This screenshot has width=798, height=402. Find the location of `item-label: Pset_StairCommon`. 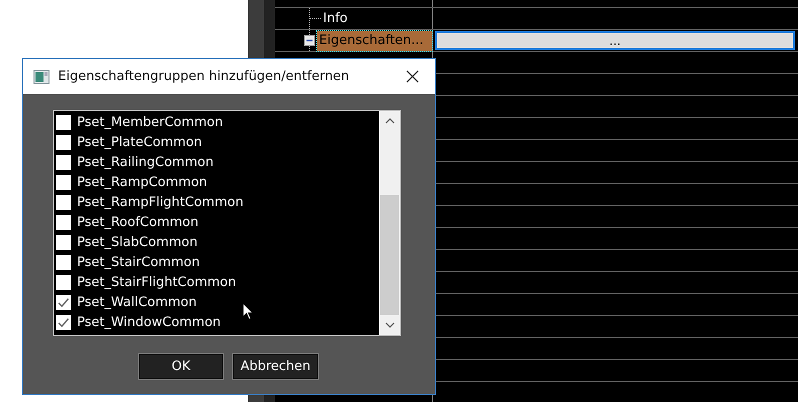

item-label: Pset_StairCommon is located at coordinates (138, 262).